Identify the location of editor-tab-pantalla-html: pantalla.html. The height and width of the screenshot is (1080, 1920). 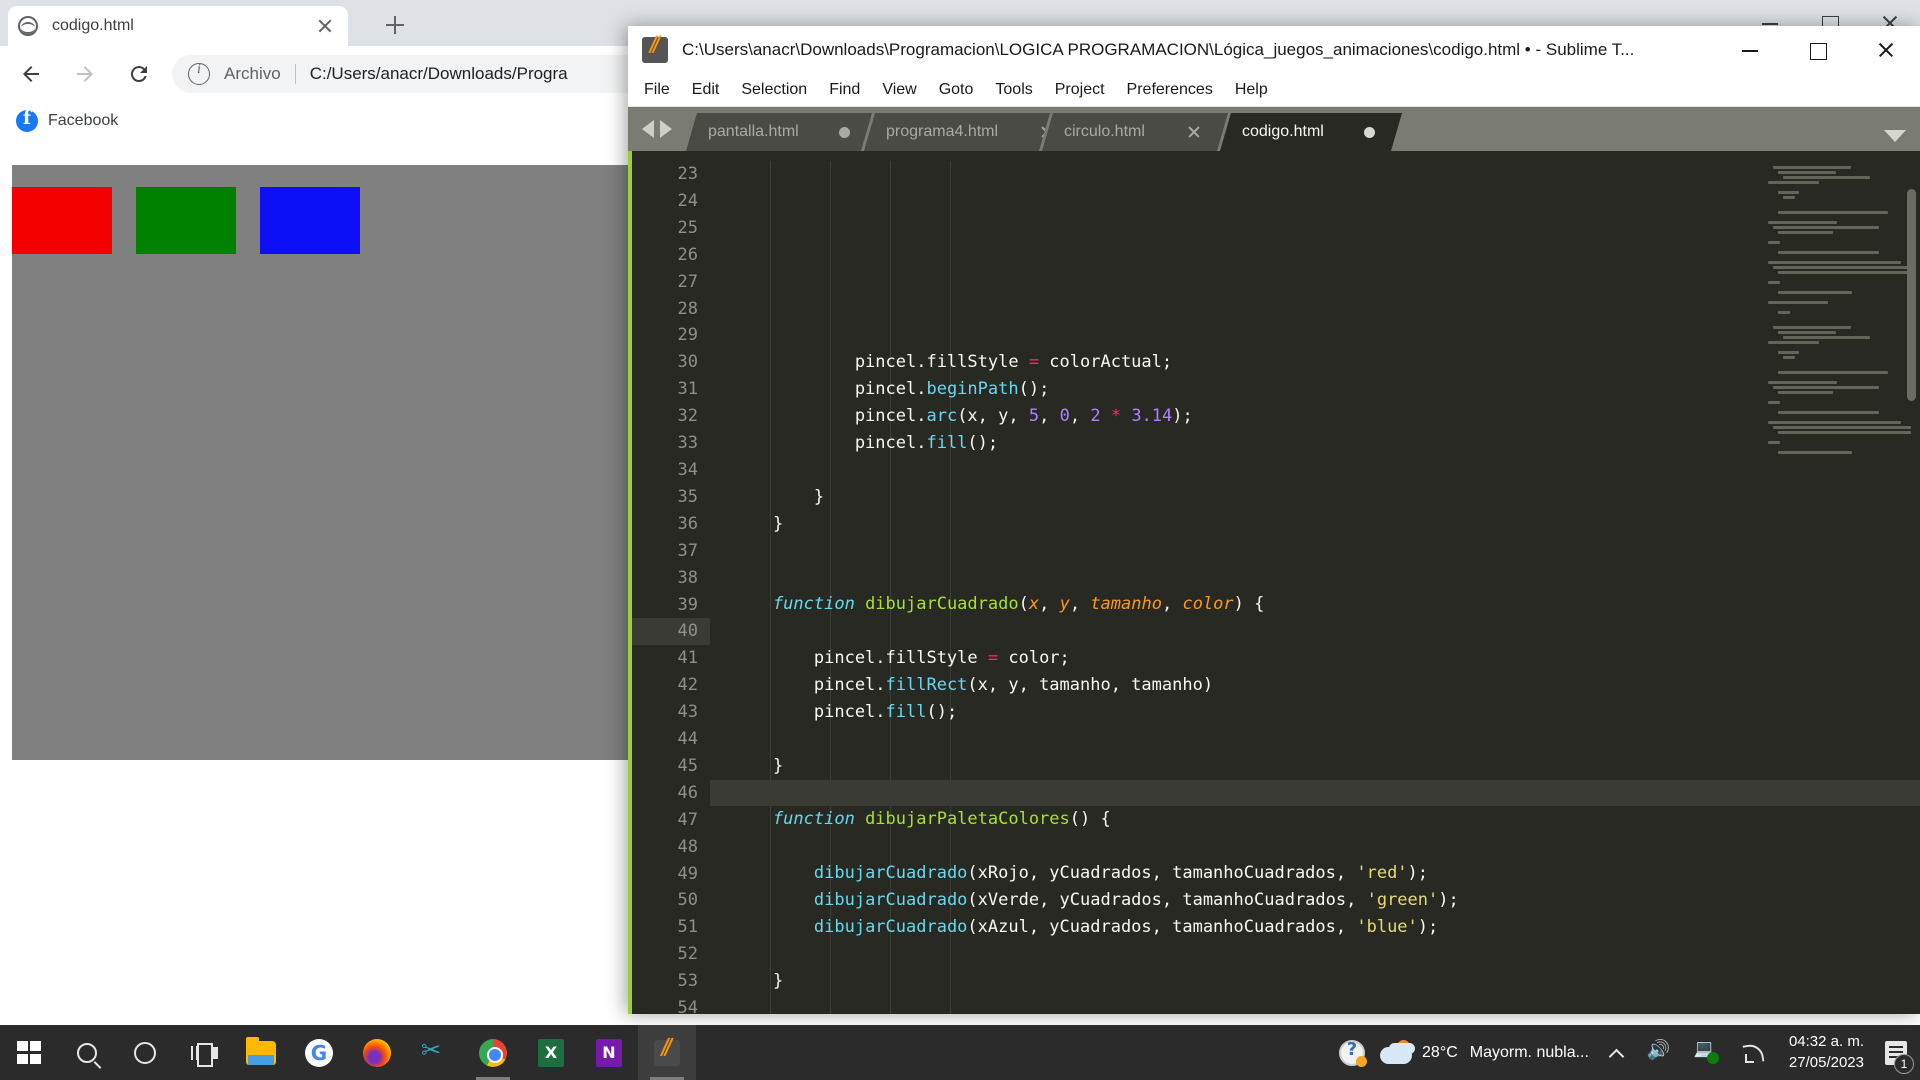
(779, 132).